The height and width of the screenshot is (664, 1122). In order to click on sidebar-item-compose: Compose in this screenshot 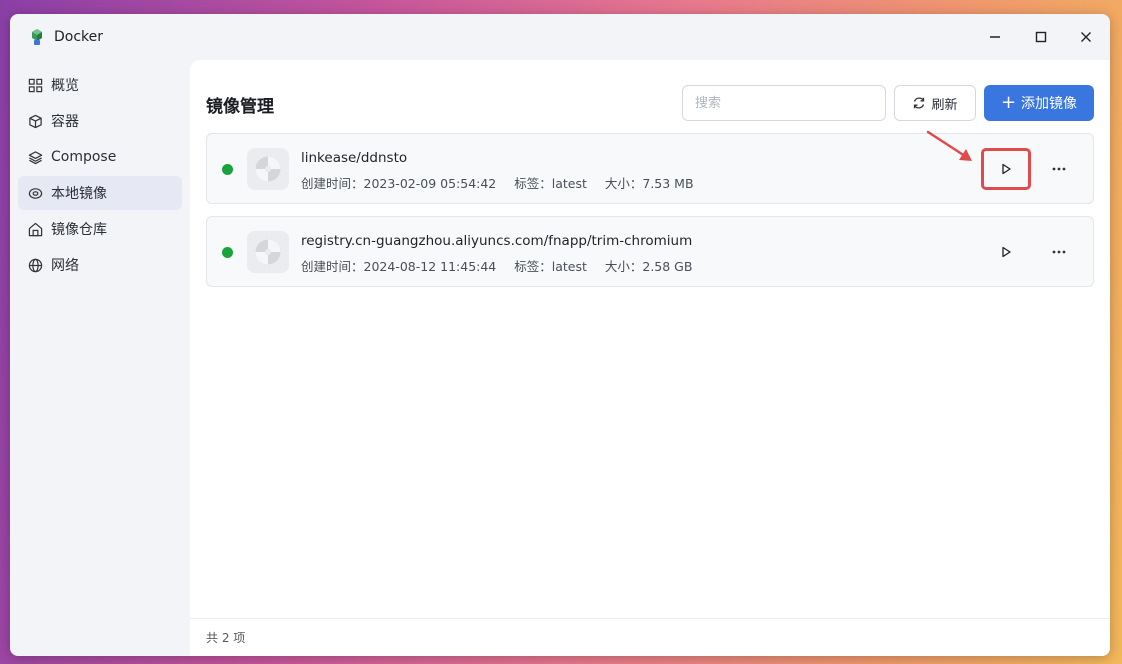, I will do `click(100, 157)`.